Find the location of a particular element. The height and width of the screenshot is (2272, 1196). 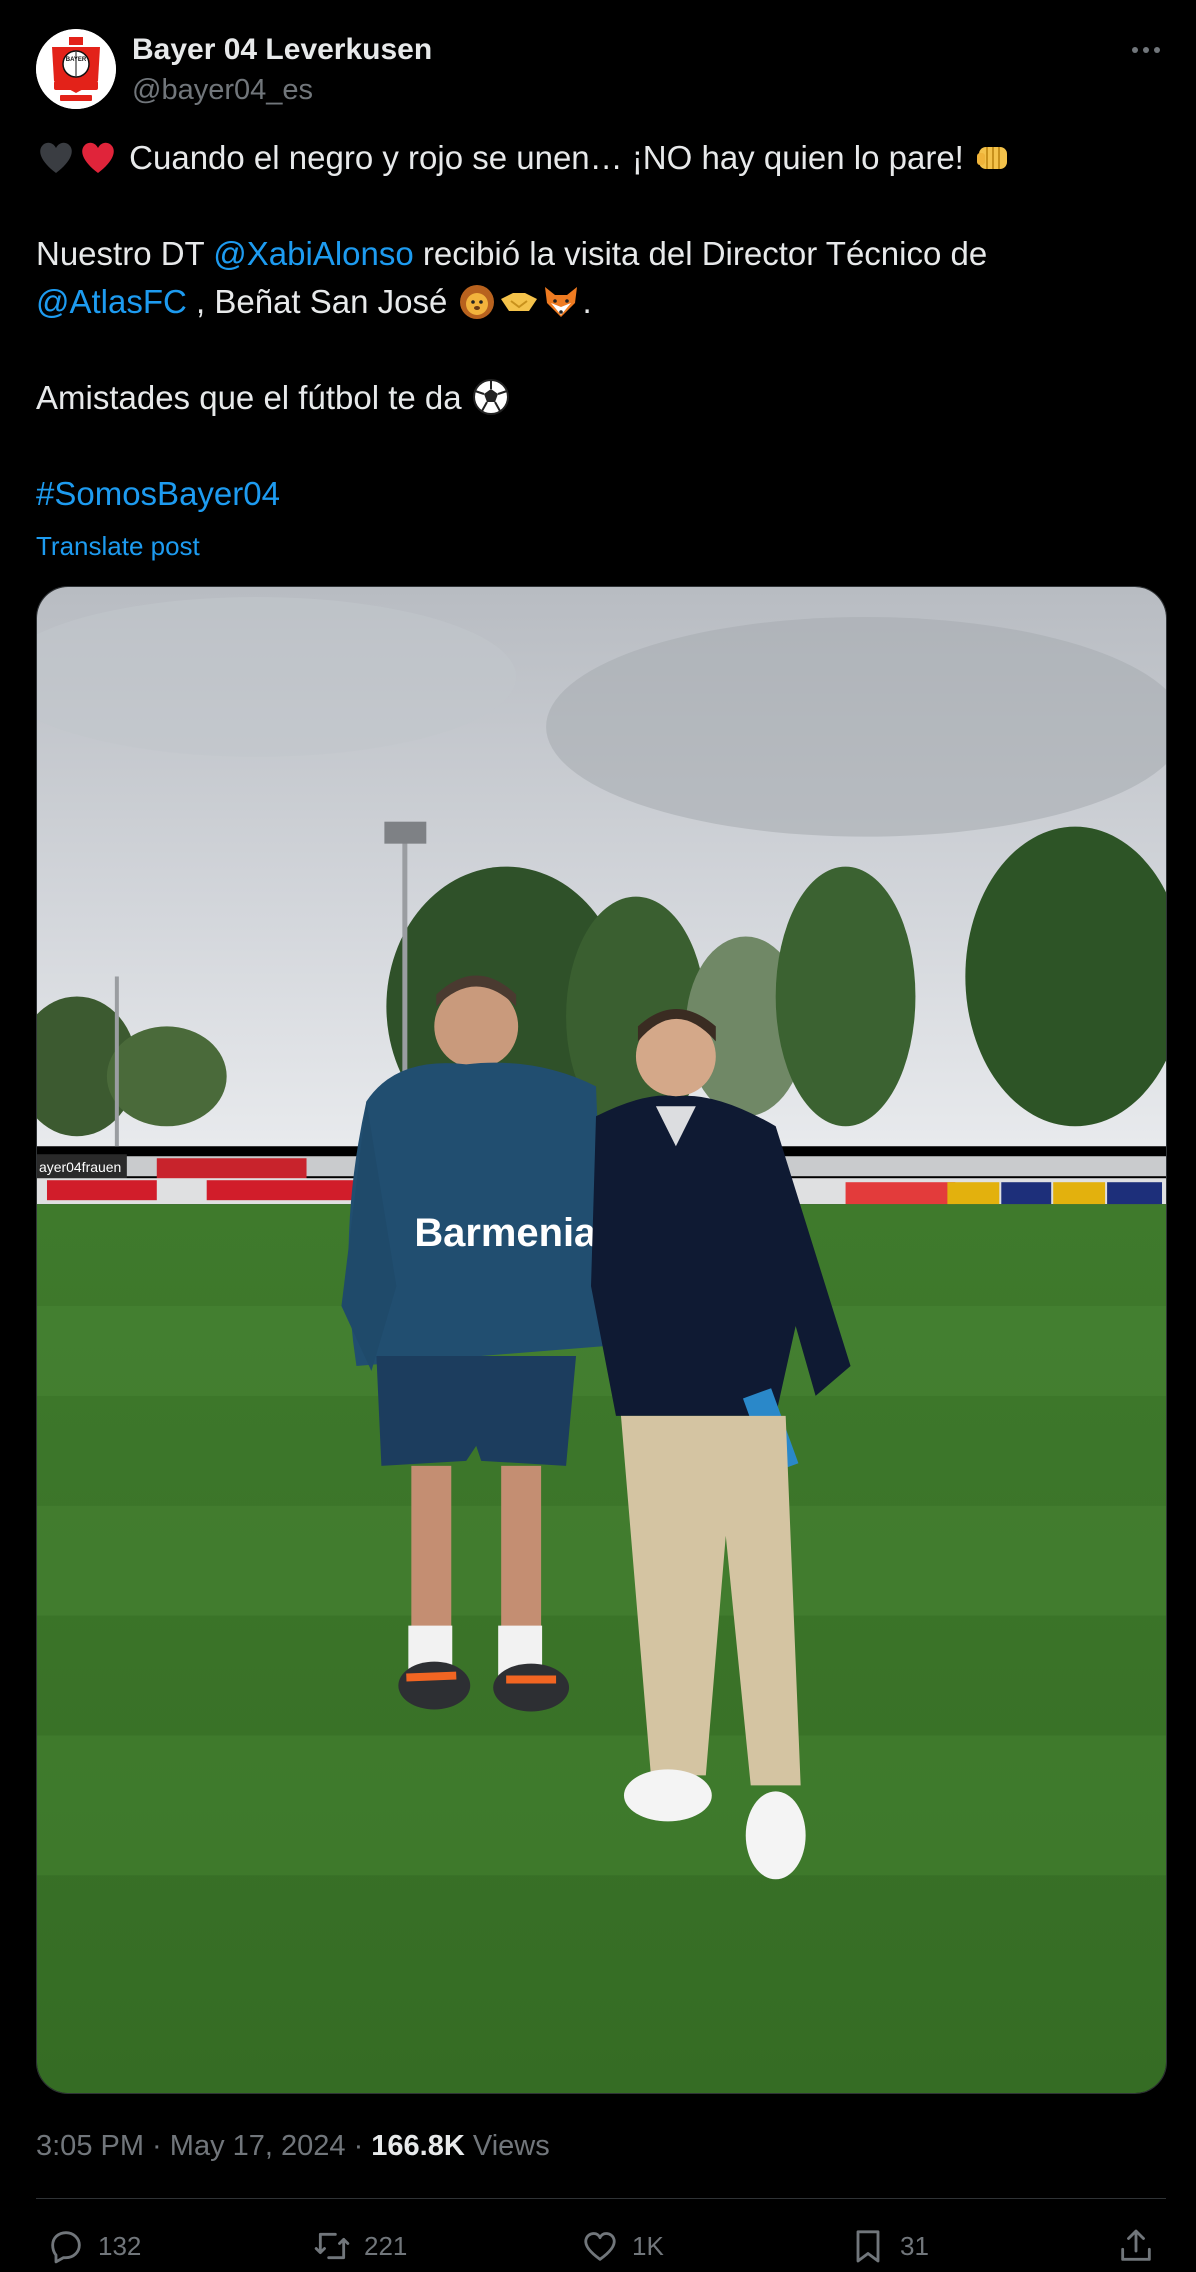

repost-icon is located at coordinates (332, 2246).